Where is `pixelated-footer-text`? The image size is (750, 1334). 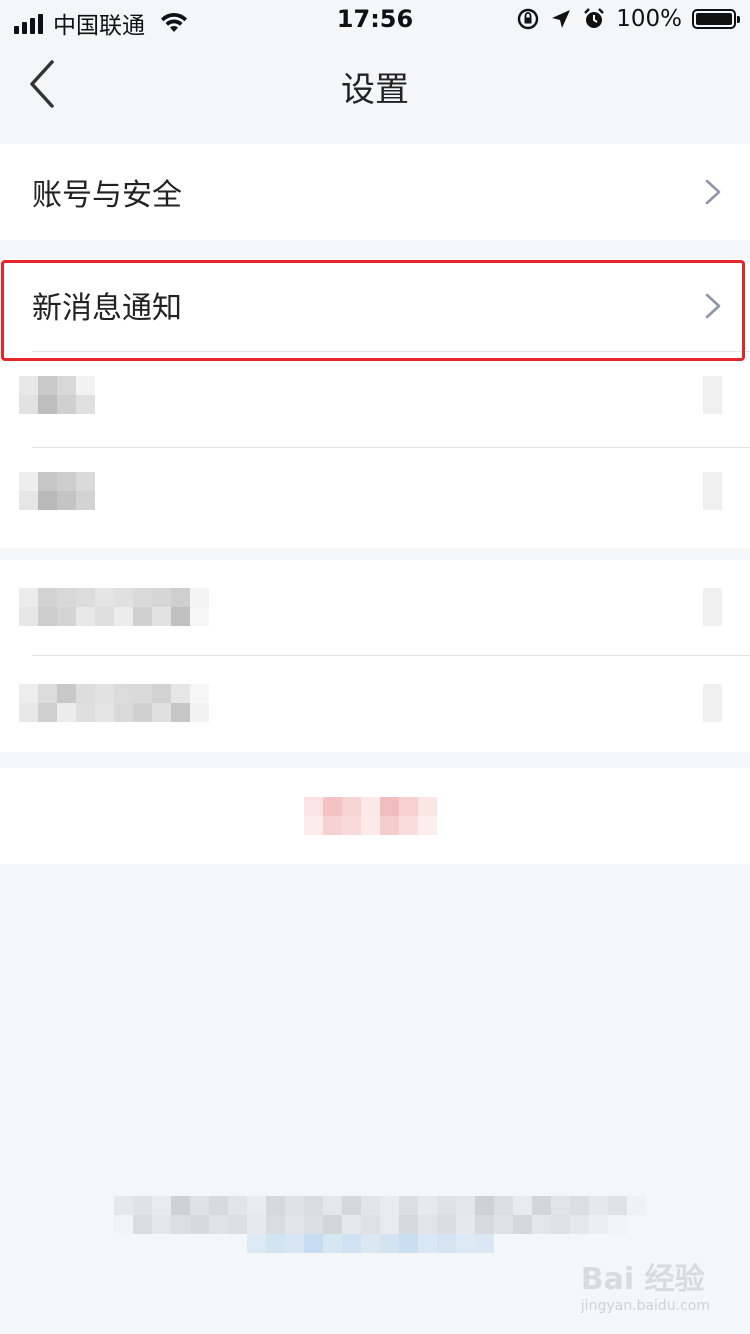 pixelated-footer-text is located at coordinates (380, 1224).